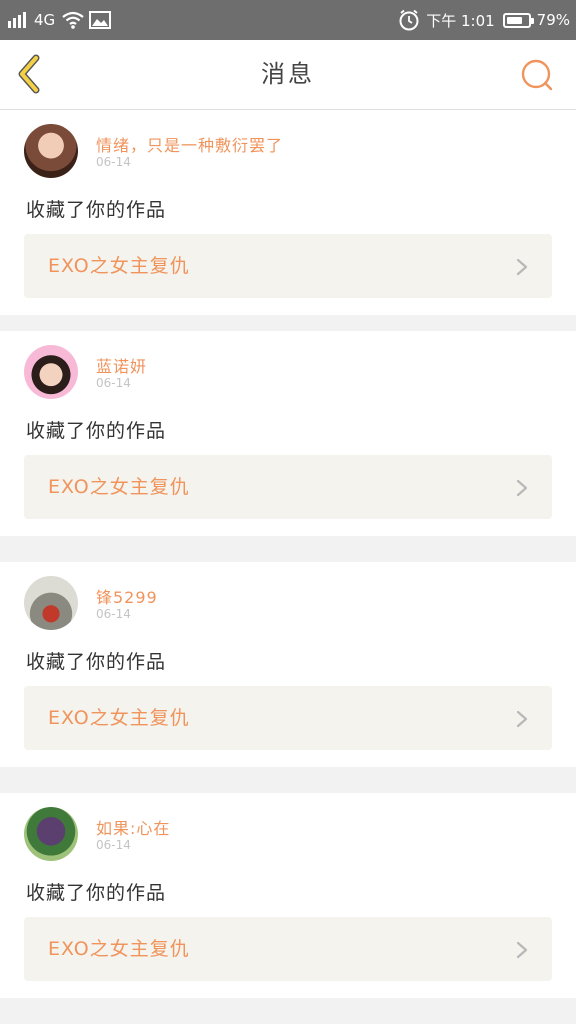 Image resolution: width=576 pixels, height=1024 pixels. What do you see at coordinates (121, 365) in the screenshot?
I see `user-name: 蓝诺妍` at bounding box center [121, 365].